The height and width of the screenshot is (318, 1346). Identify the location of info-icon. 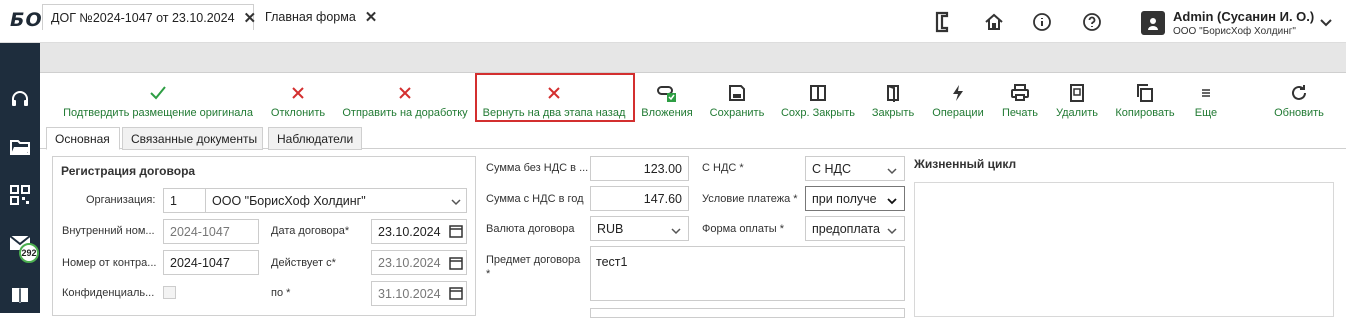
(1042, 22).